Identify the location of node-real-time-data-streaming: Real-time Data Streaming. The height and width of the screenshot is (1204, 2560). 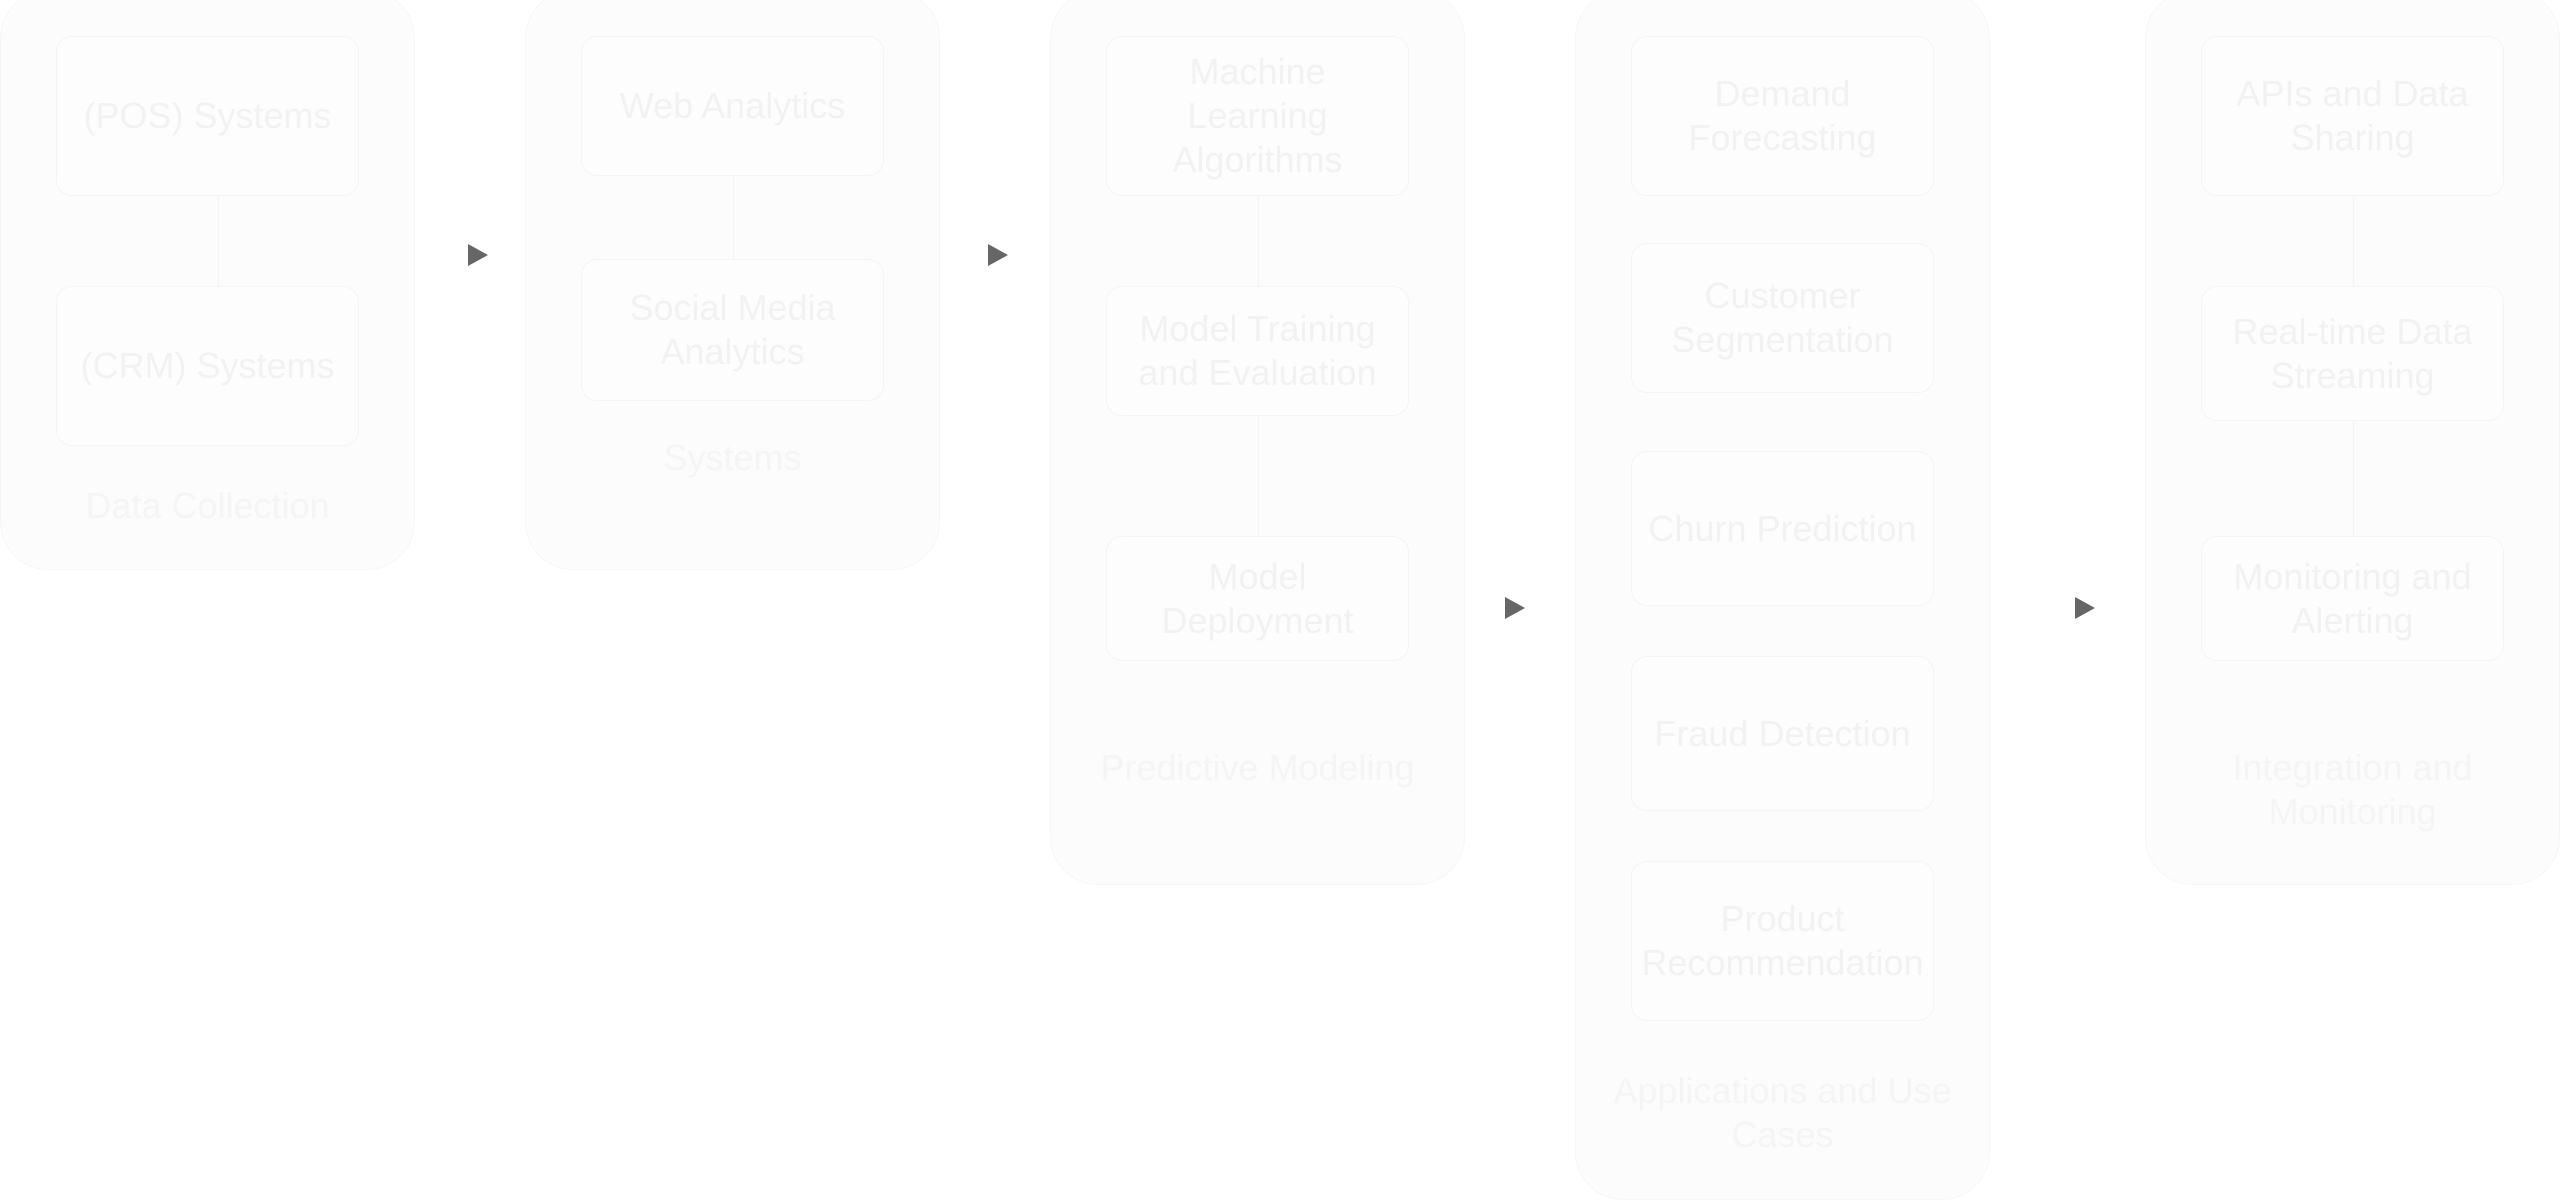
(2352, 353).